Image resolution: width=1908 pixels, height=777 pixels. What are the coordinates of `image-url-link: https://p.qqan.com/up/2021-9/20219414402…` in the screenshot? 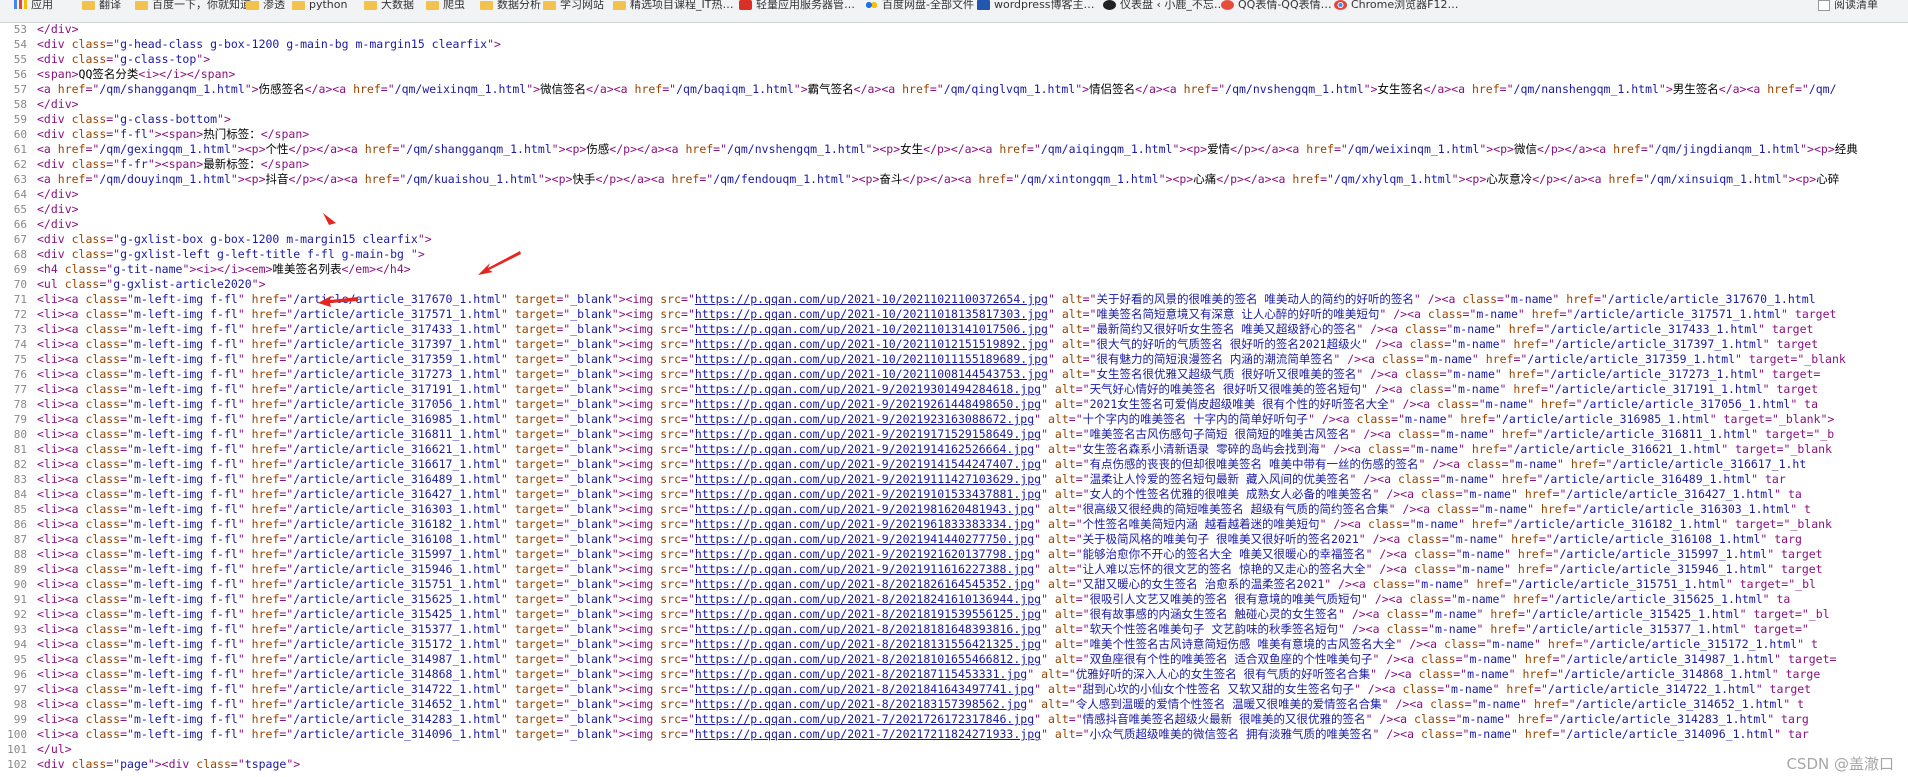 It's located at (864, 539).